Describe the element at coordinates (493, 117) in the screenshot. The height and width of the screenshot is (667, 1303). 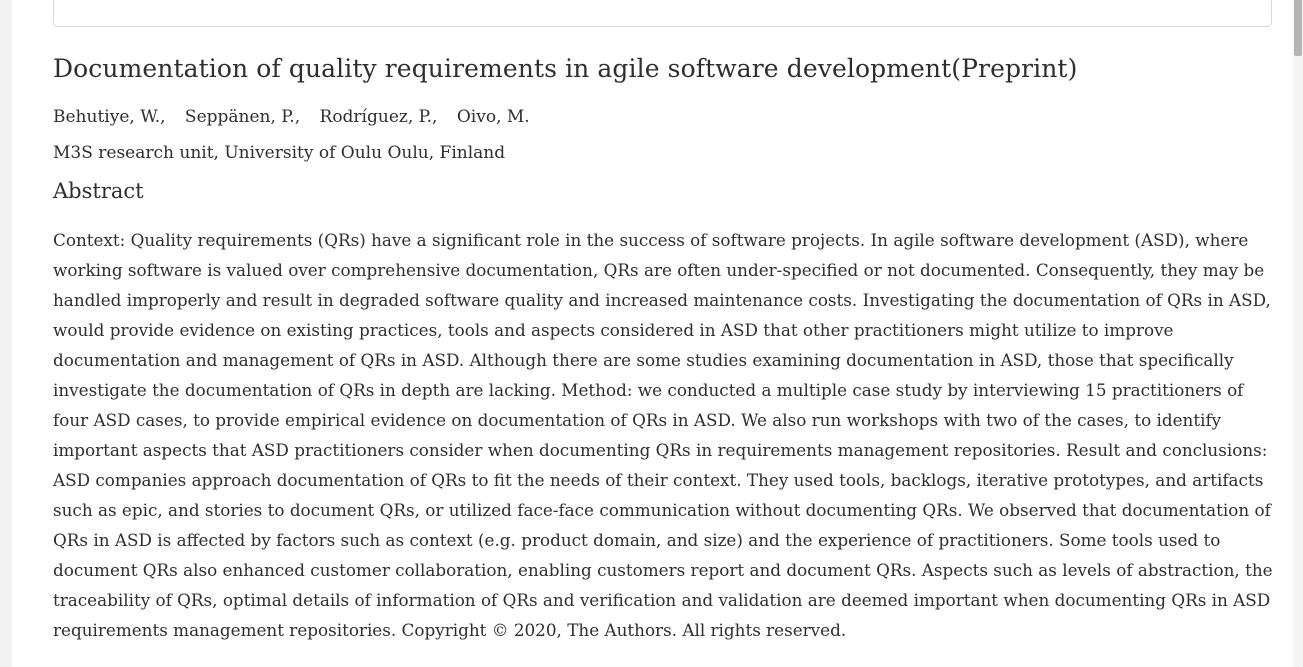
I see `author-name: Oivo, M.` at that location.